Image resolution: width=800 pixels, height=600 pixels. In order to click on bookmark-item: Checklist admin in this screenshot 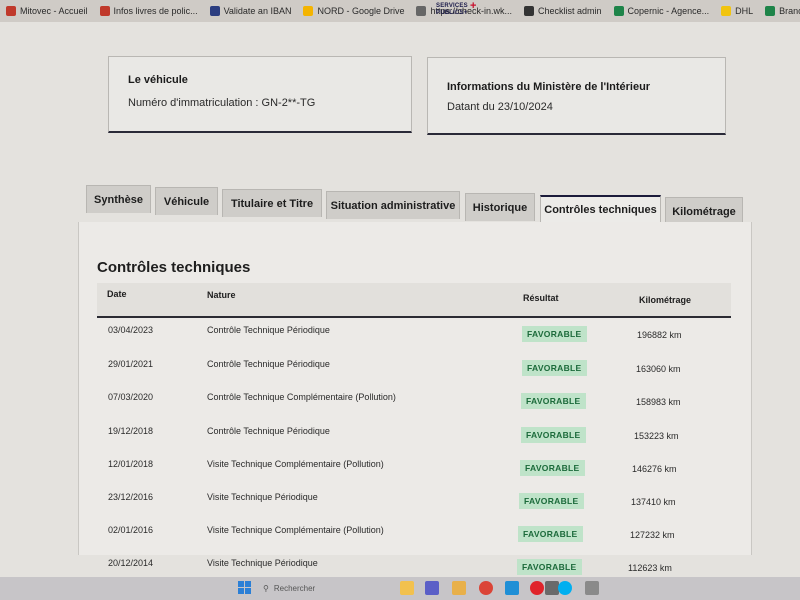, I will do `click(563, 11)`.